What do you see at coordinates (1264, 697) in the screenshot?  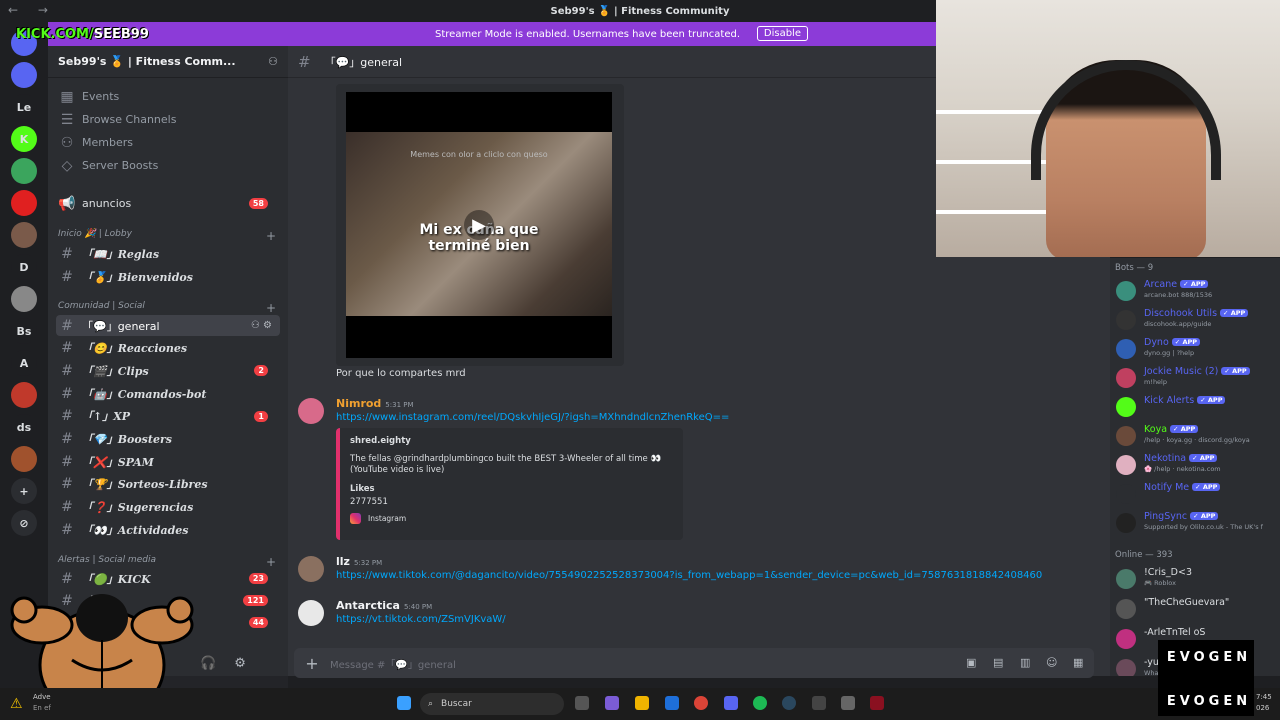 I see `clock-time: 7:45` at bounding box center [1264, 697].